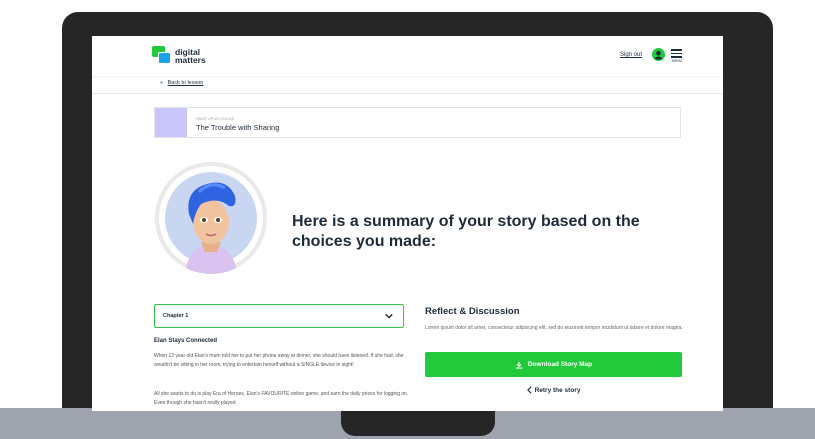 The image size is (815, 439). Describe the element at coordinates (176, 316) in the screenshot. I see `chapter-dropdown-value: Chapter 1` at that location.